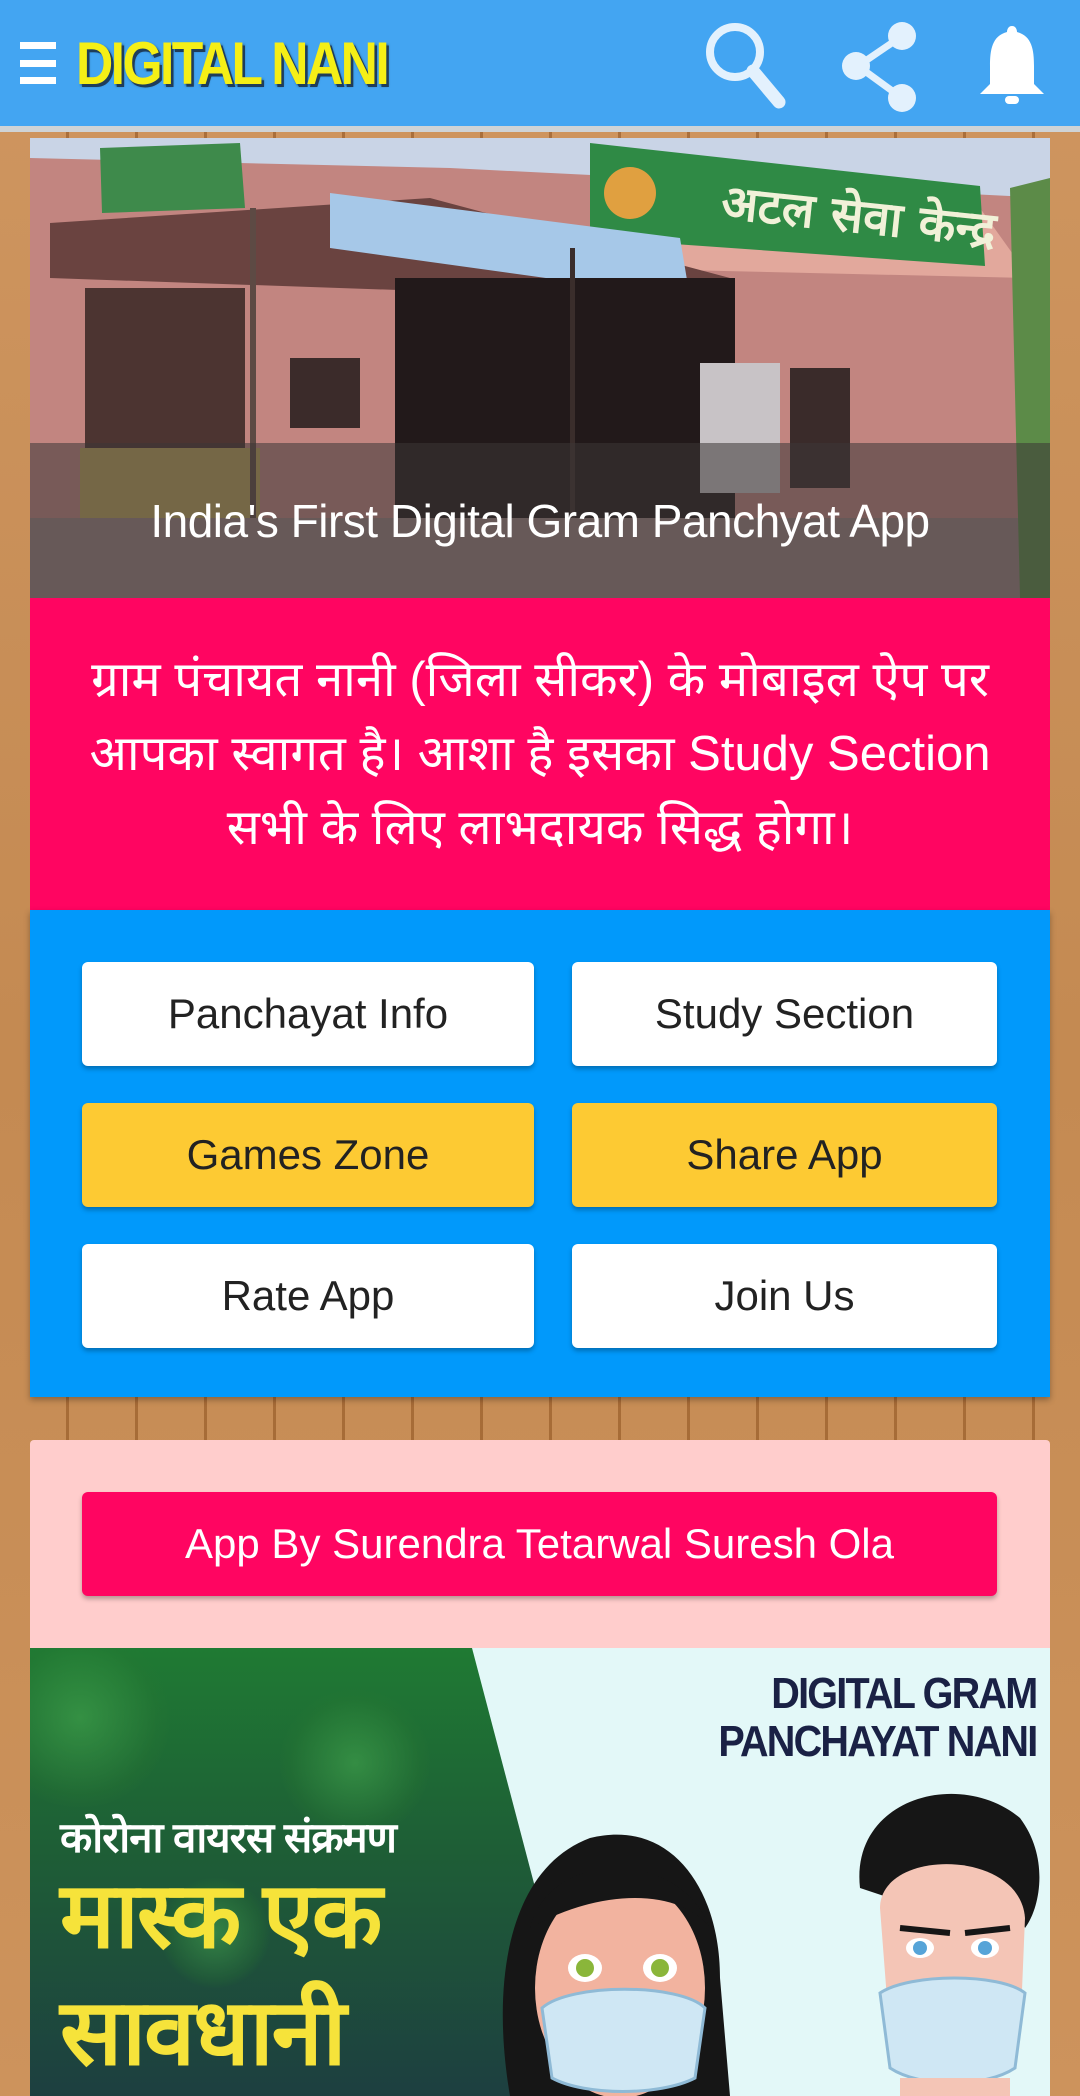  I want to click on banner-title-line-1: DIGITAL GRAM, so click(904, 1693).